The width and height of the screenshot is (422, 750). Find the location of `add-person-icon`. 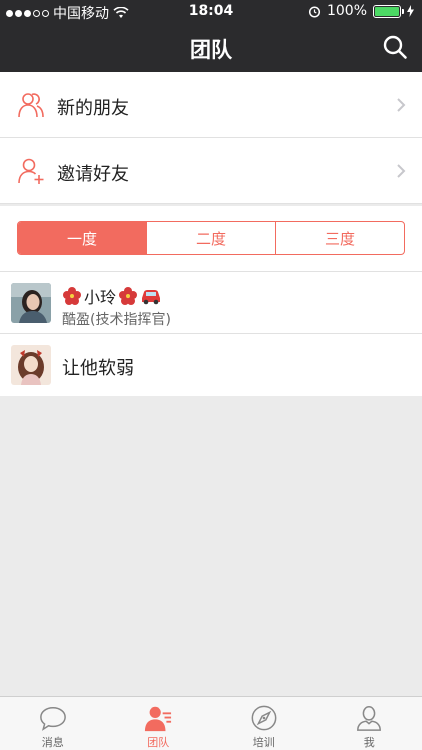

add-person-icon is located at coordinates (31, 171).